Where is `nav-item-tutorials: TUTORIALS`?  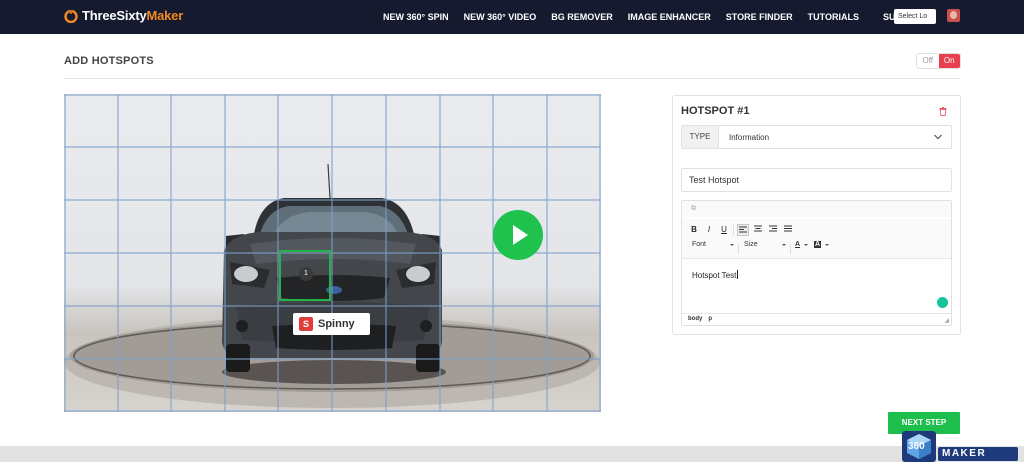 nav-item-tutorials: TUTORIALS is located at coordinates (833, 17).